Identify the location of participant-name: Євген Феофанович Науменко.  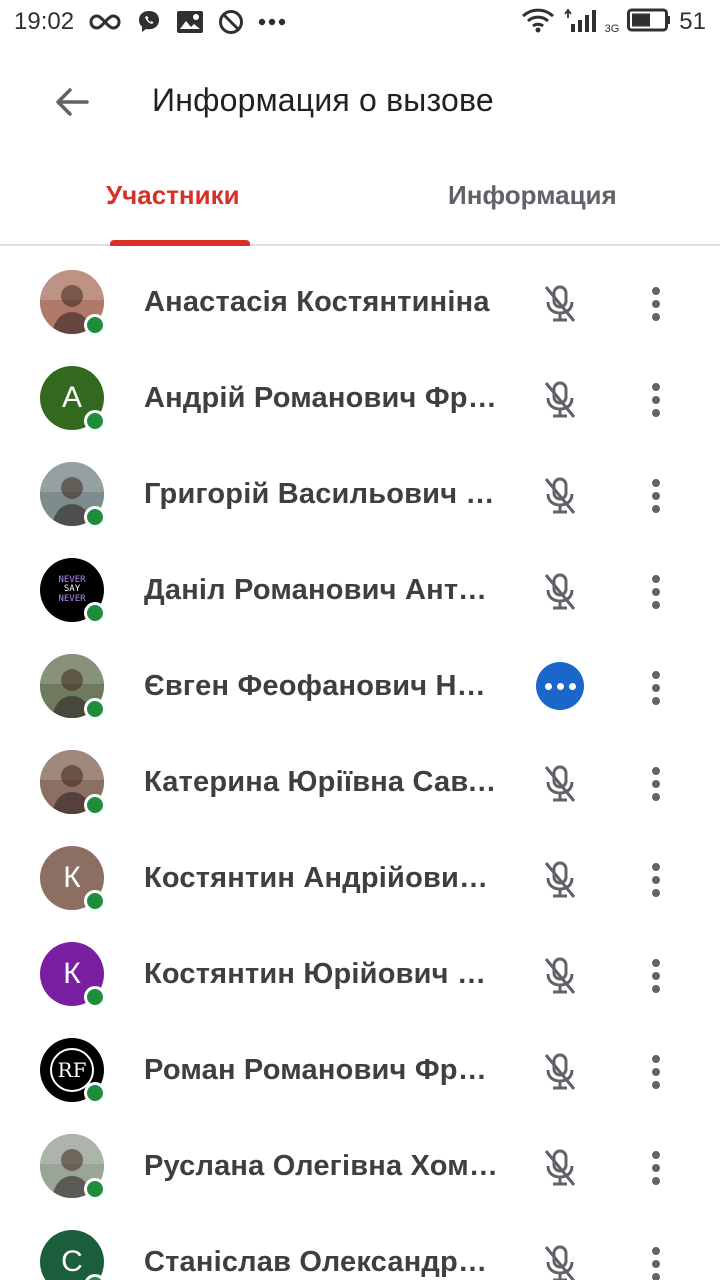
(322, 686).